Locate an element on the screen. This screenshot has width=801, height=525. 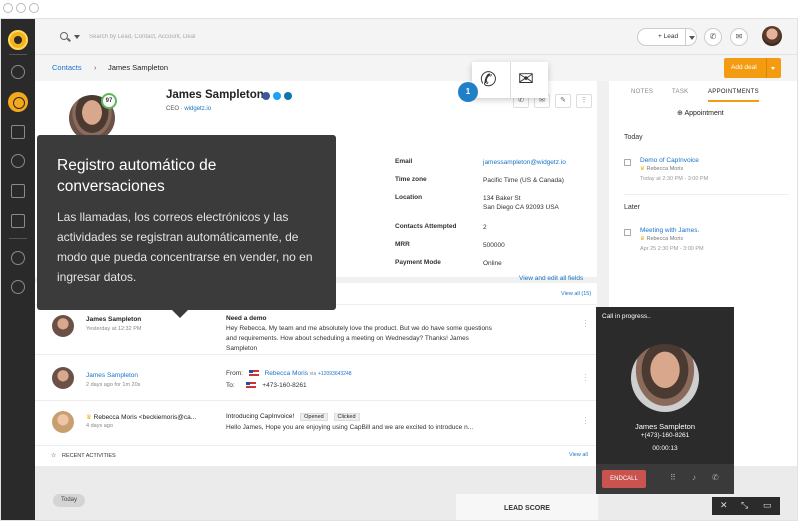
mail-icon: ✉ is located at coordinates (526, 79).